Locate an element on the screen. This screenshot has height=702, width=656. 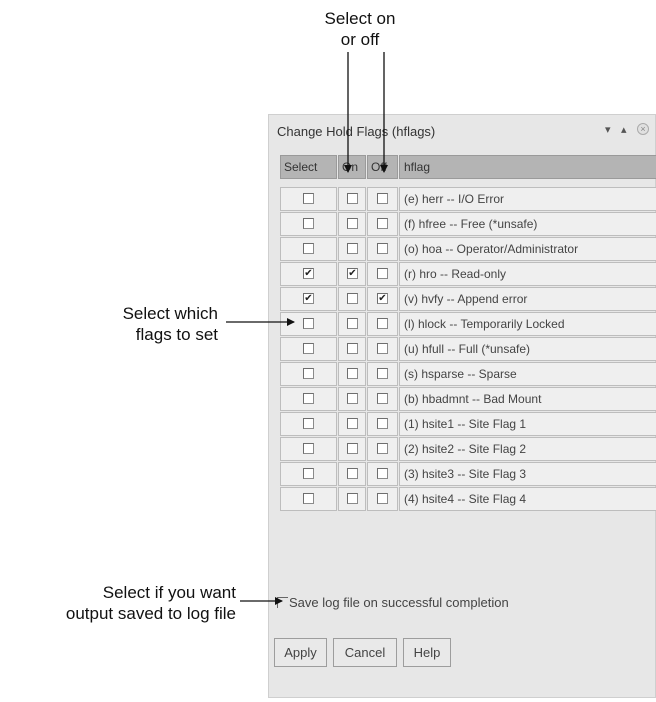
table-row: (2) hsite2 -- Site Flag 2 is located at coordinates (468, 449).